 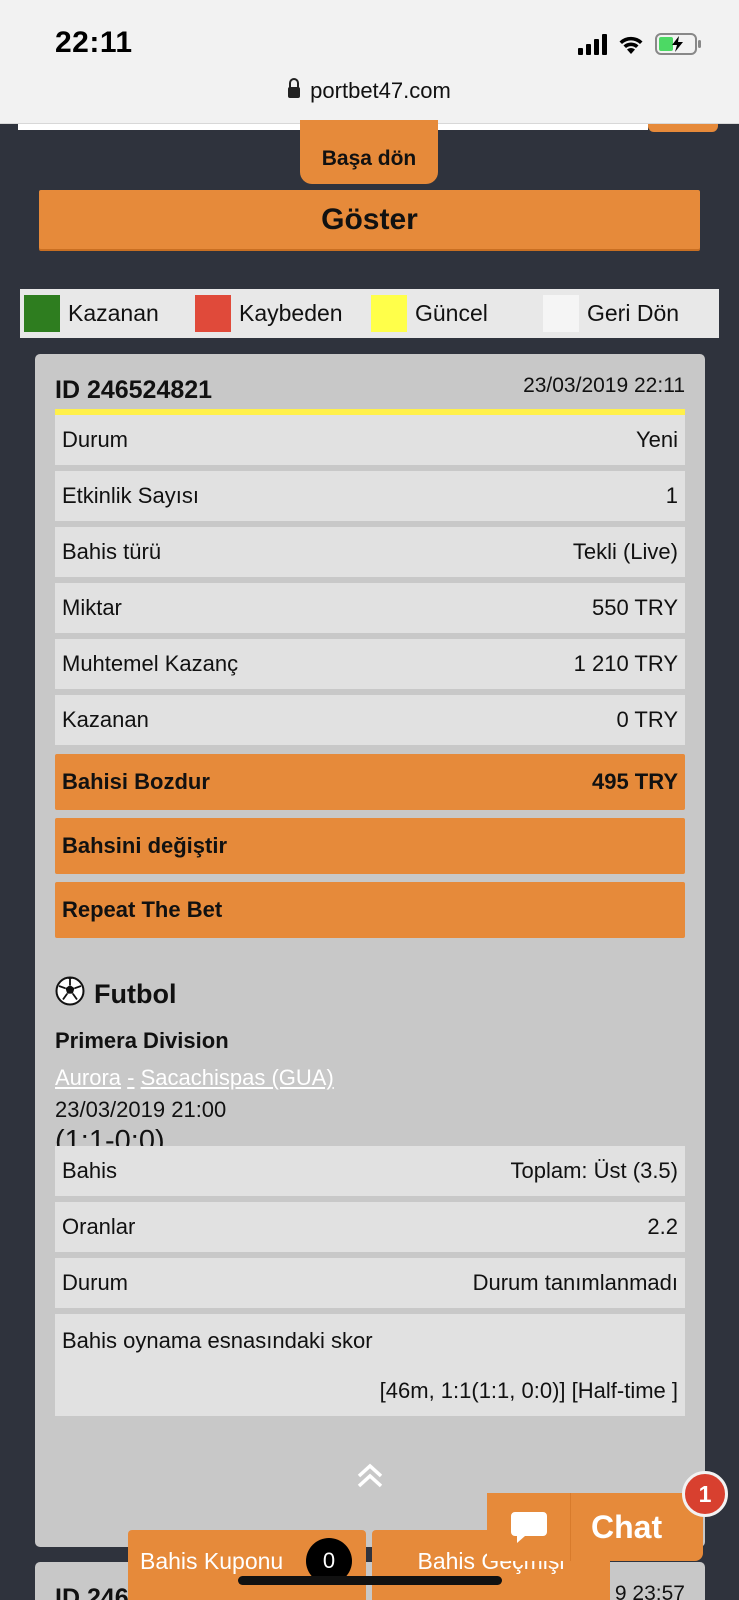 What do you see at coordinates (134, 390) in the screenshot?
I see `bet-id: ID 246524821` at bounding box center [134, 390].